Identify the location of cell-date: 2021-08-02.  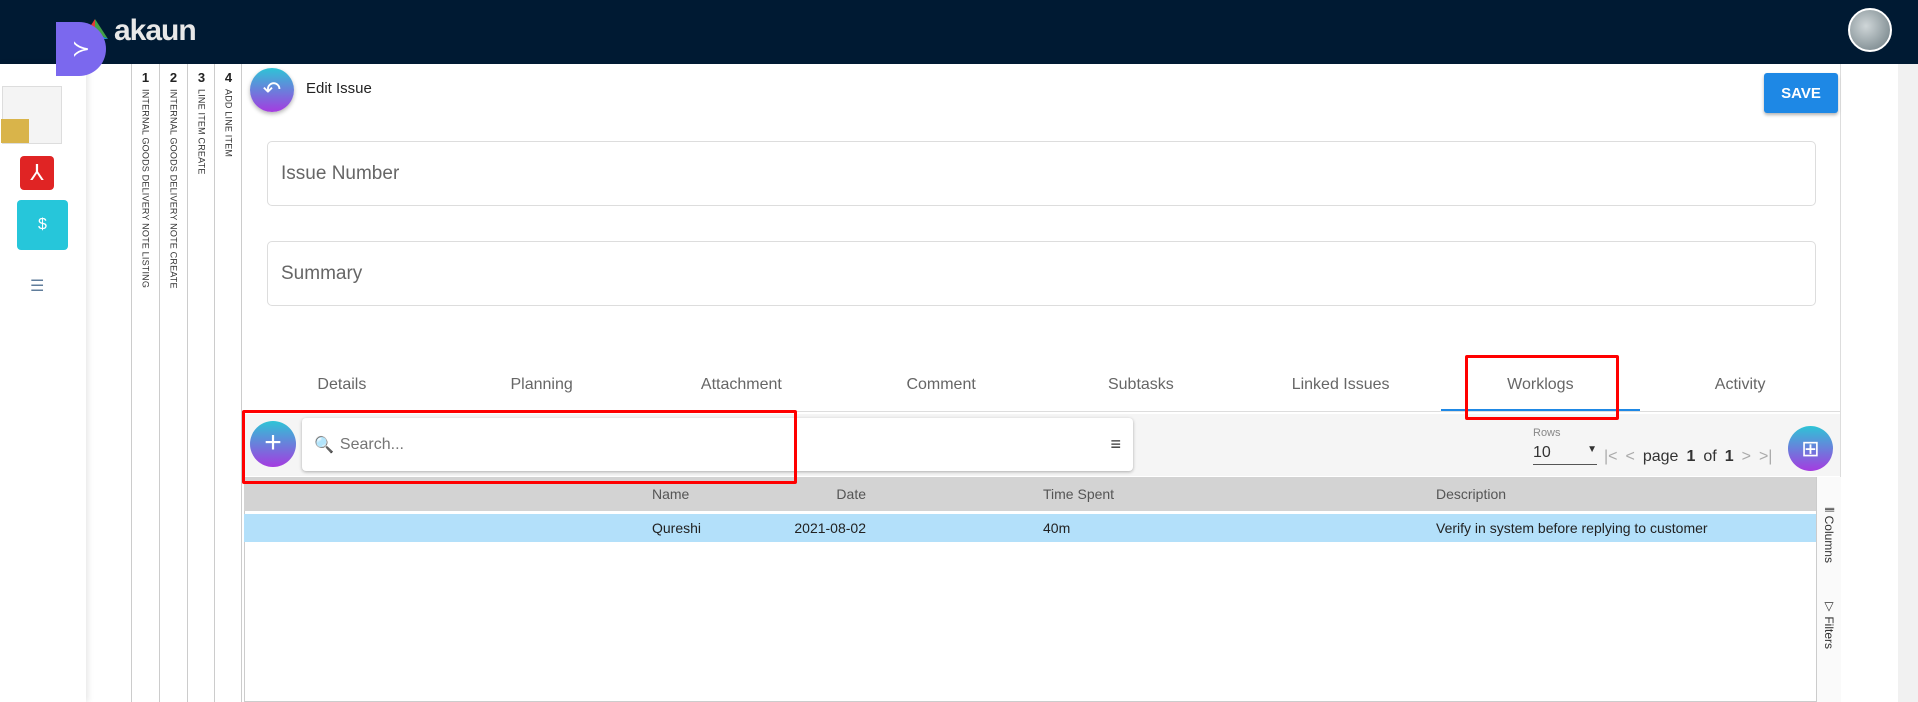
(830, 528).